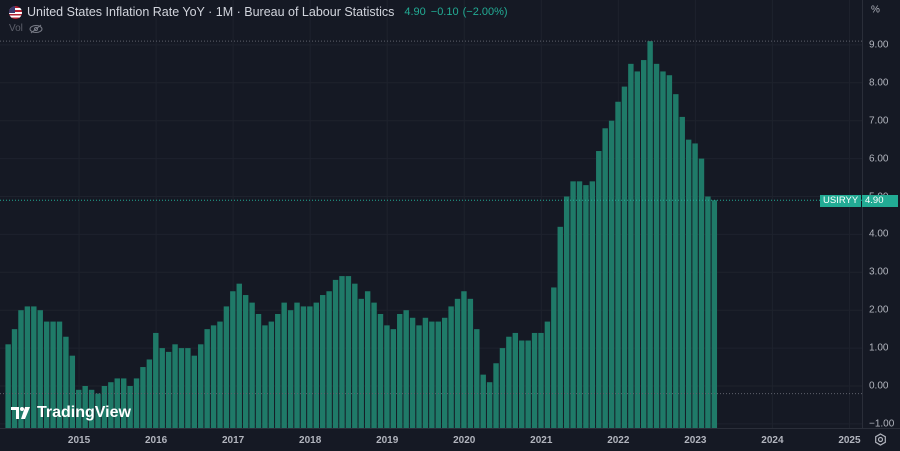 The height and width of the screenshot is (451, 900). Describe the element at coordinates (156, 440) in the screenshot. I see `x-tick-label: 2016` at that location.